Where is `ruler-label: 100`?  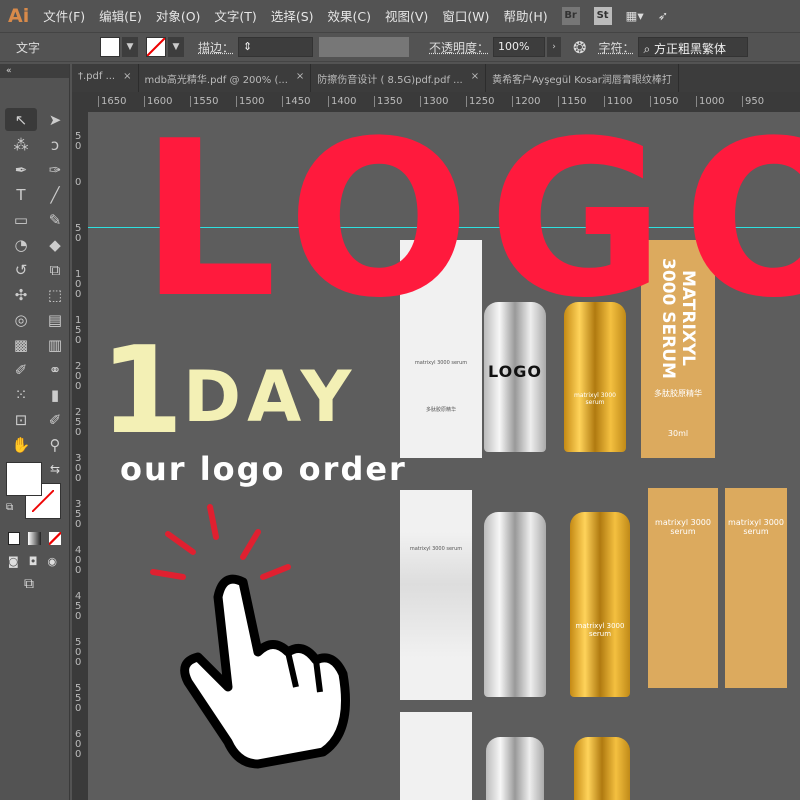
ruler-label: 100 is located at coordinates (78, 284).